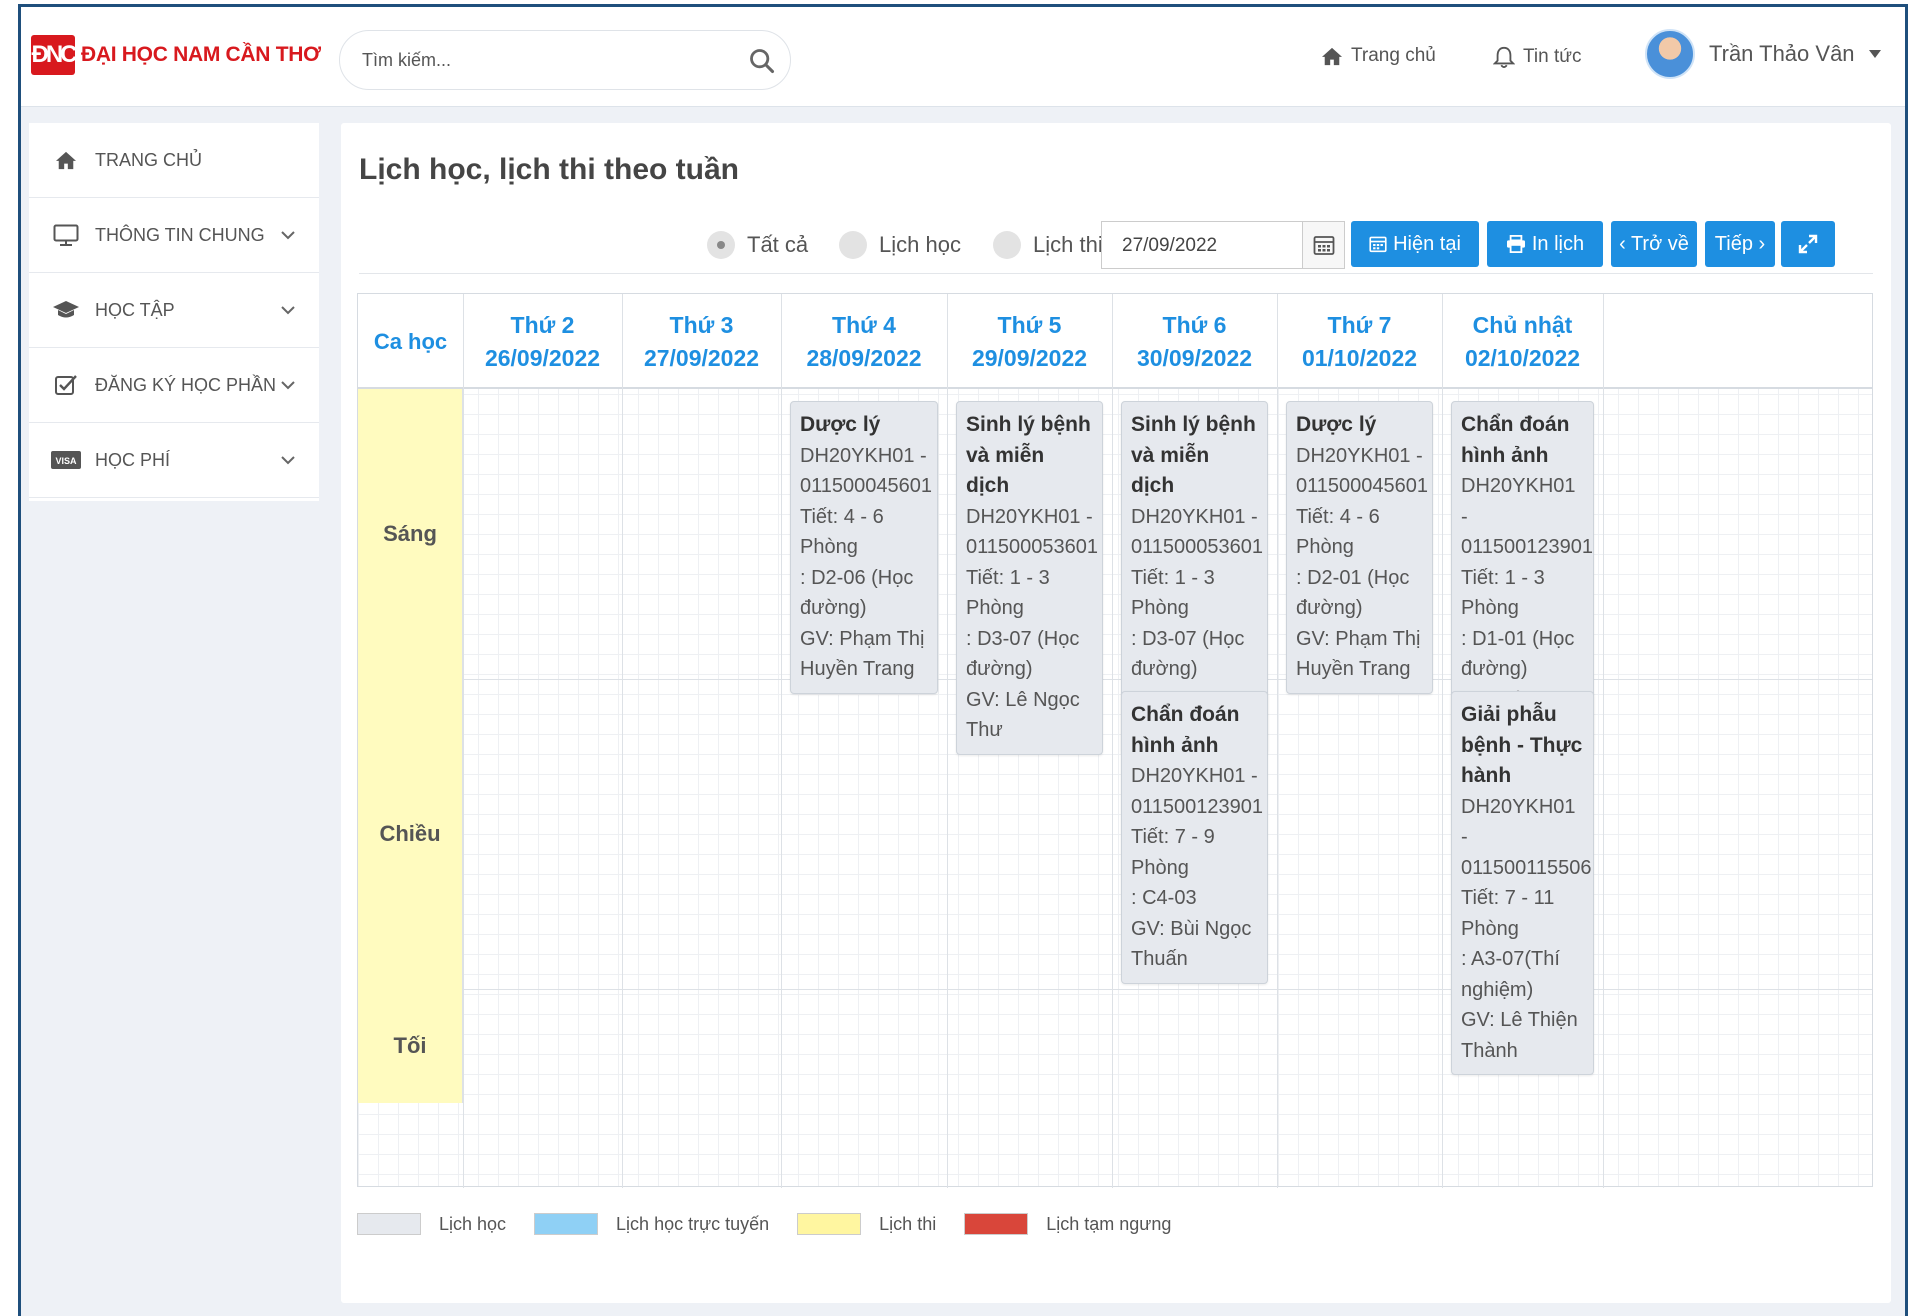 This screenshot has width=1921, height=1316. I want to click on monitor-icon, so click(66, 235).